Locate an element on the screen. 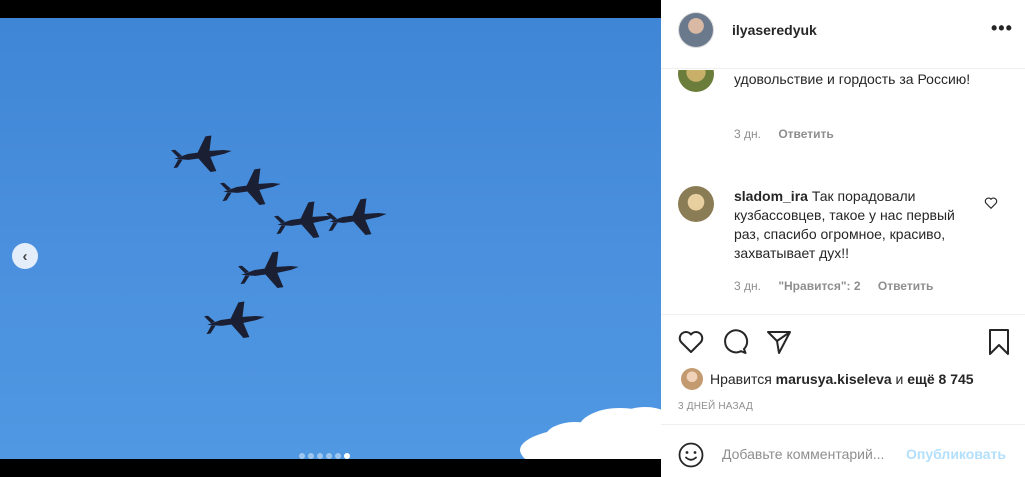 The height and width of the screenshot is (477, 1025). comment-meta: 3 дн. Ответить is located at coordinates (791, 134).